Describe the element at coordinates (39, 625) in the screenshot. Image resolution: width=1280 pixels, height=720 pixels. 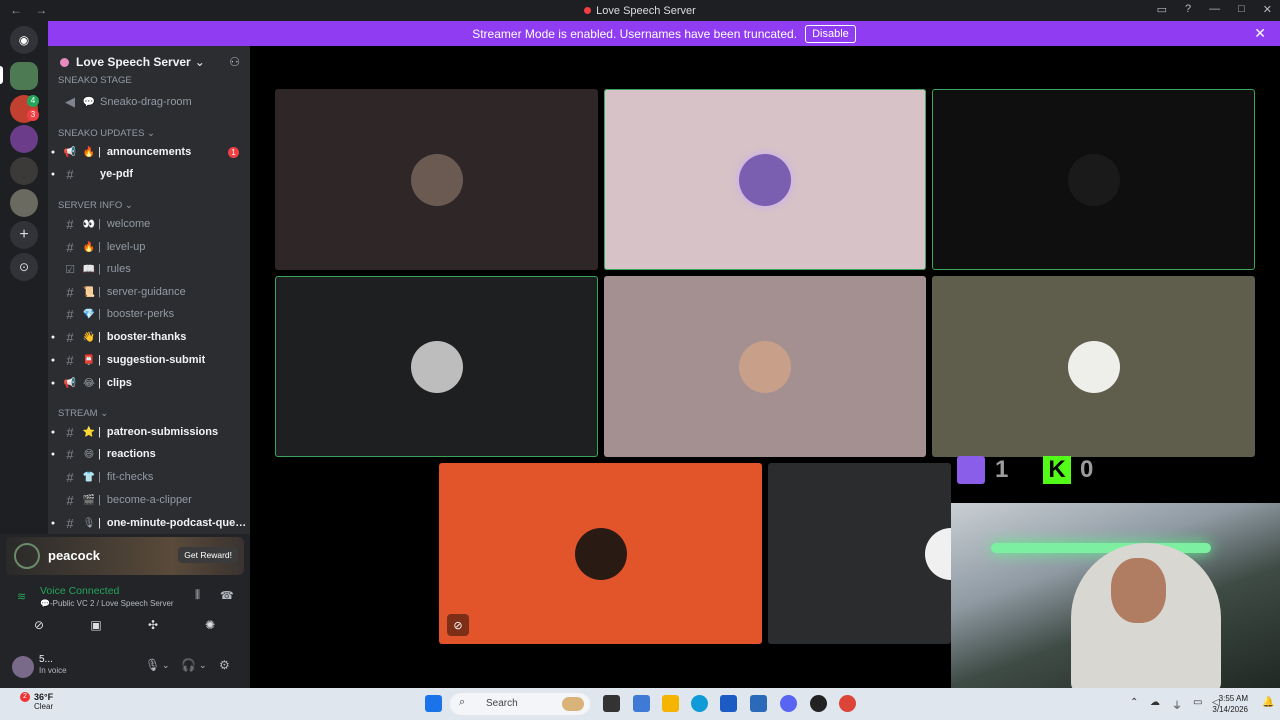
I see `camera-off-button: ⊘` at that location.